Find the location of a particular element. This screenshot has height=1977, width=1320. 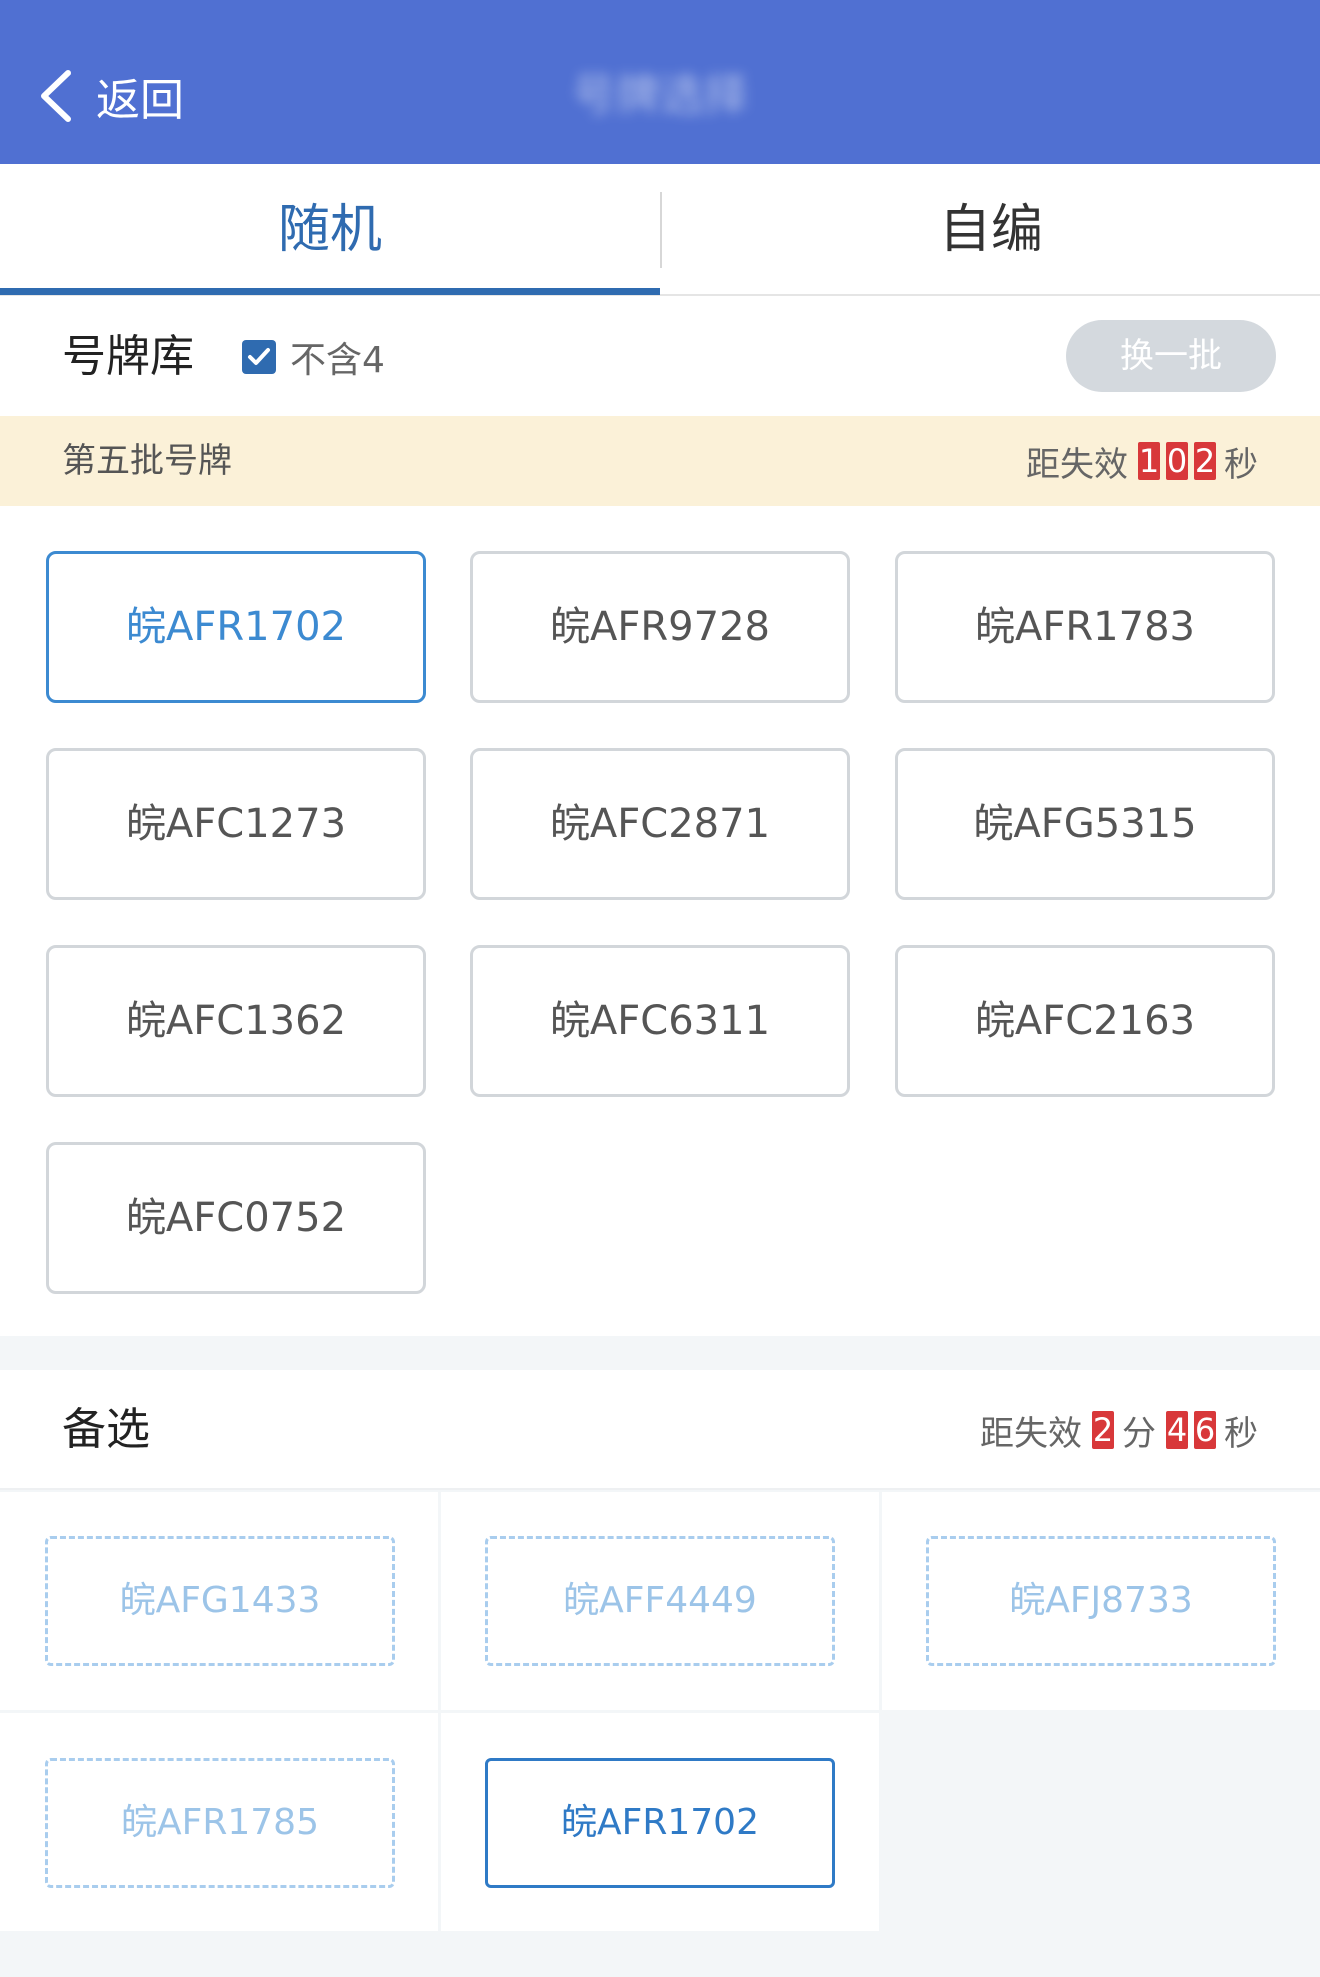

plate-option: 皖AFC1362 is located at coordinates (236, 1021).